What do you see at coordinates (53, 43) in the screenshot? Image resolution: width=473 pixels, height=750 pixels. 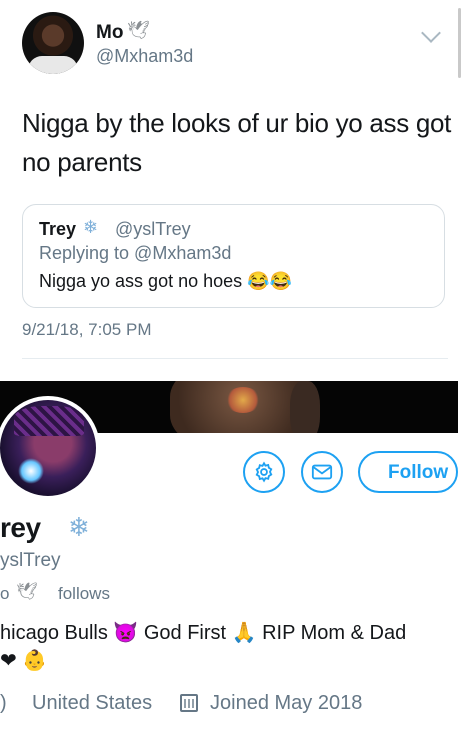 I see `author-avatar` at bounding box center [53, 43].